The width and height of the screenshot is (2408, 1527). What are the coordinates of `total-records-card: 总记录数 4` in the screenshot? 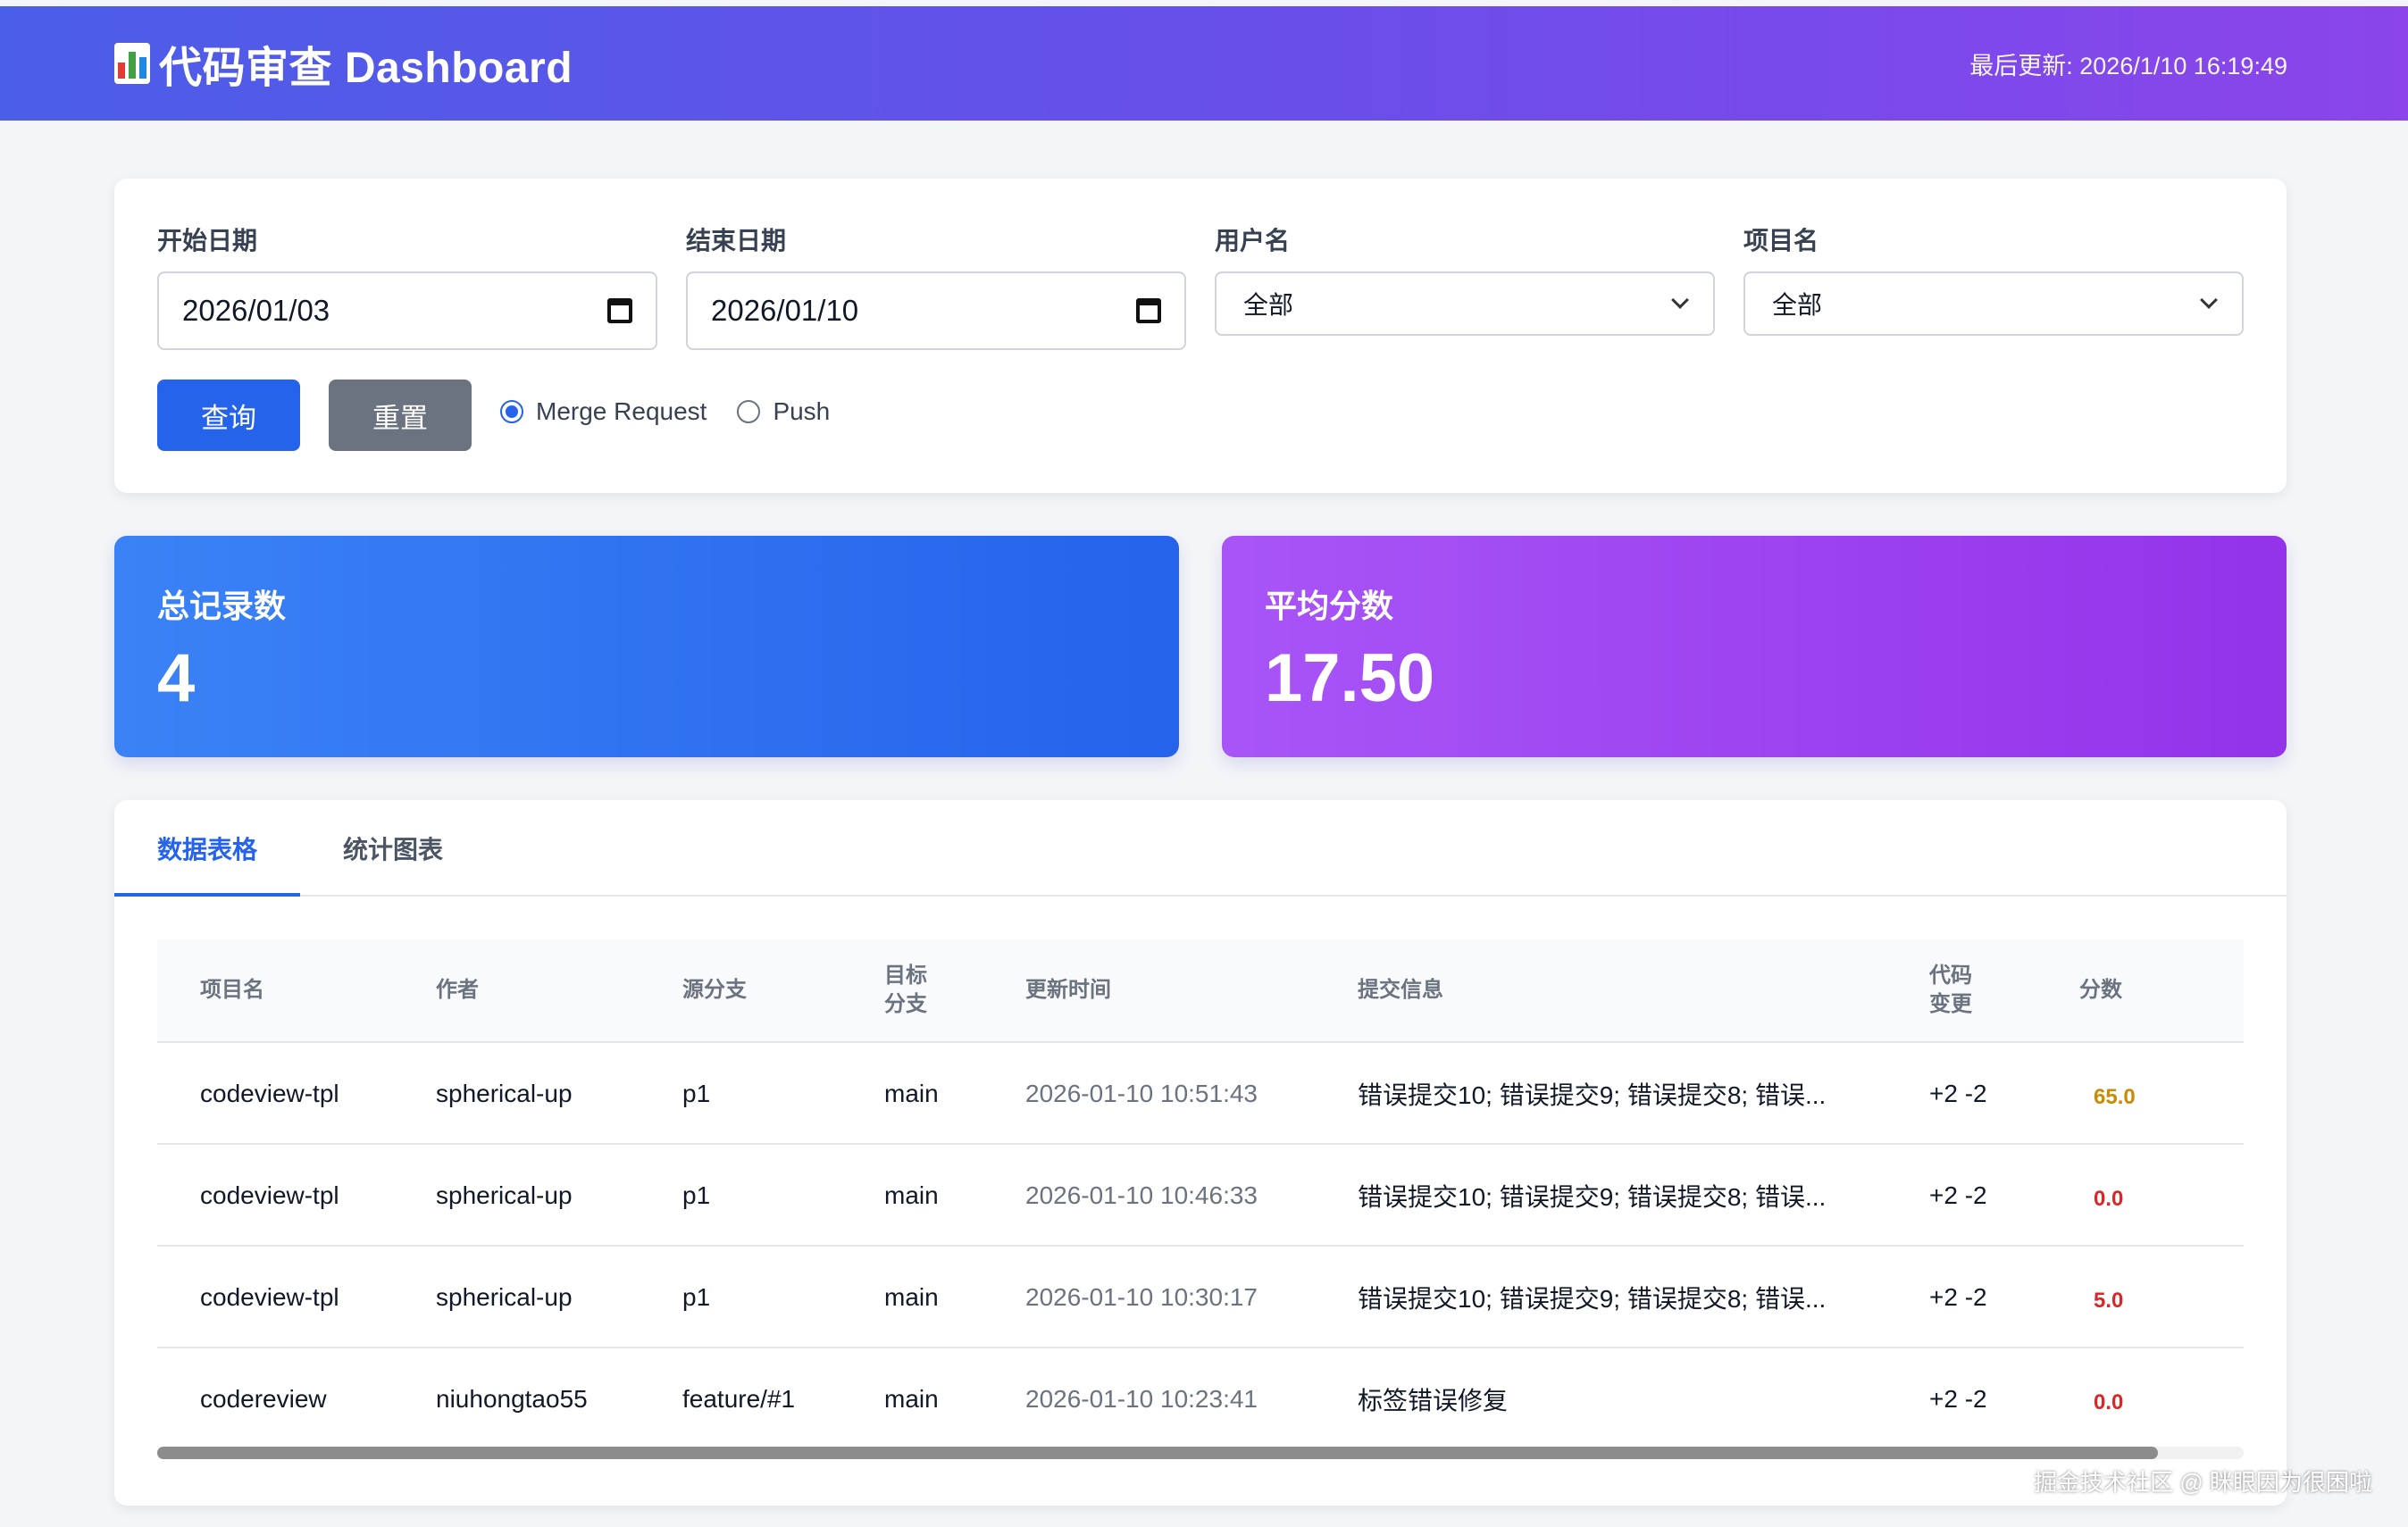 It's located at (646, 646).